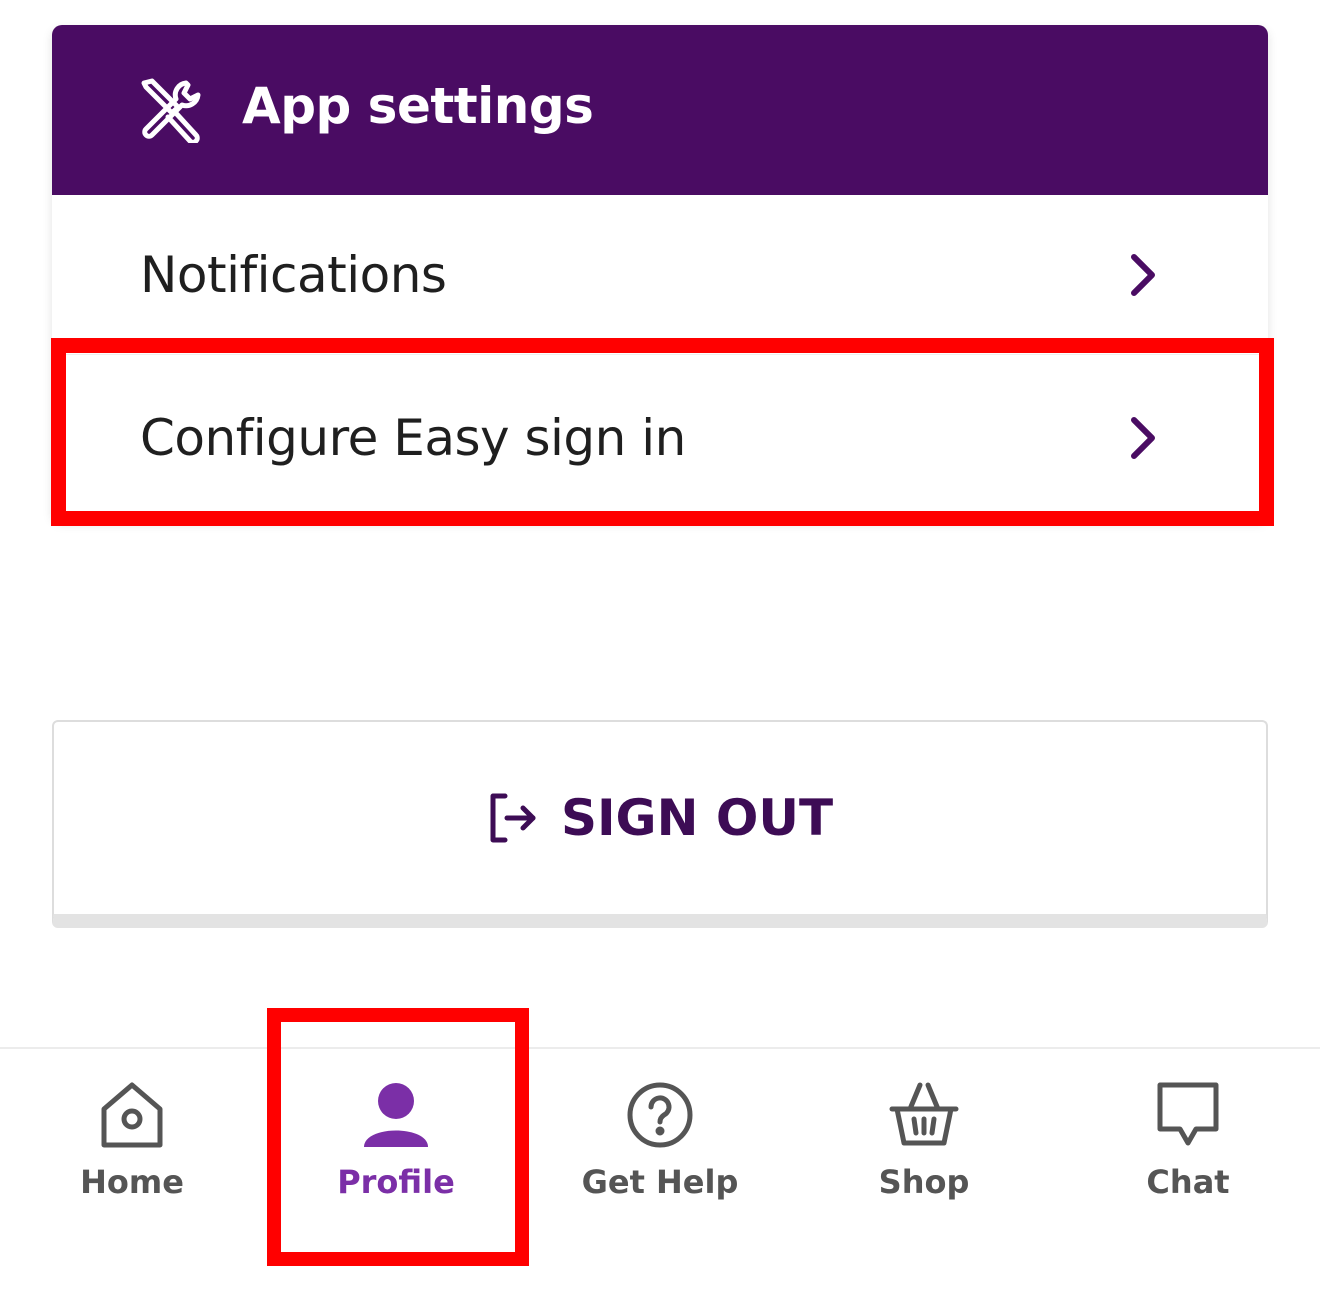  What do you see at coordinates (1188, 1114) in the screenshot?
I see `chat-icon` at bounding box center [1188, 1114].